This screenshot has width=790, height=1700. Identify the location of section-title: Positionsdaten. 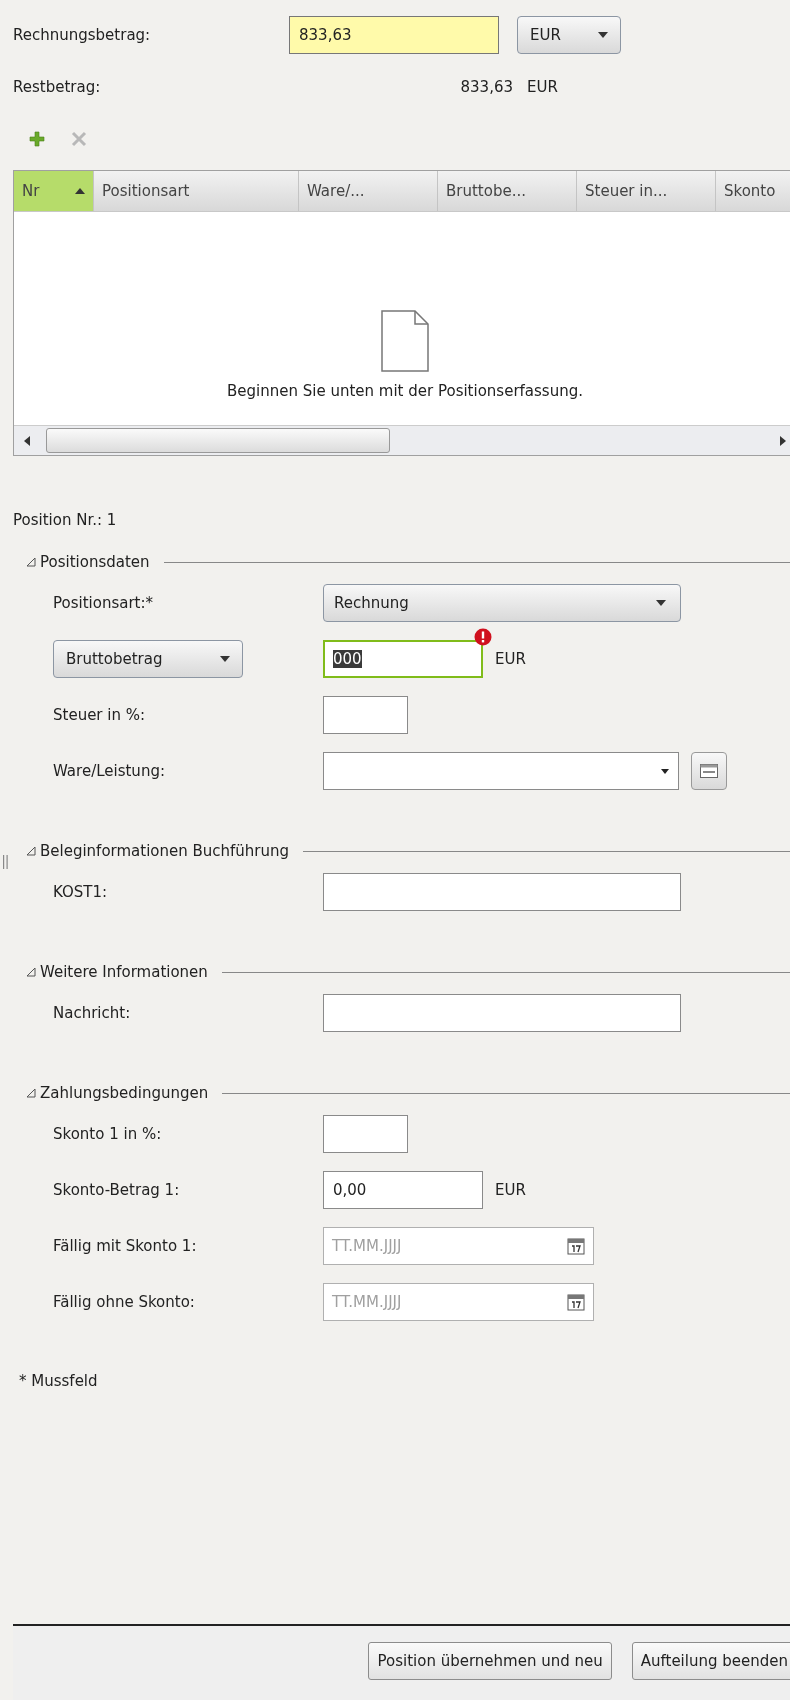
(95, 562).